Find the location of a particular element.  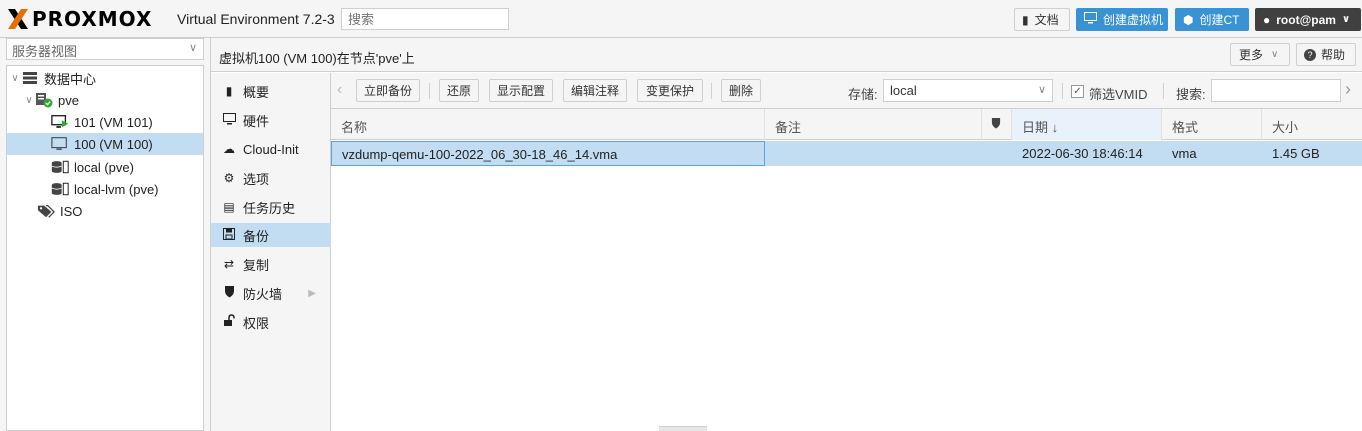

filter-vmid-label: 筛选VMID is located at coordinates (1118, 94).